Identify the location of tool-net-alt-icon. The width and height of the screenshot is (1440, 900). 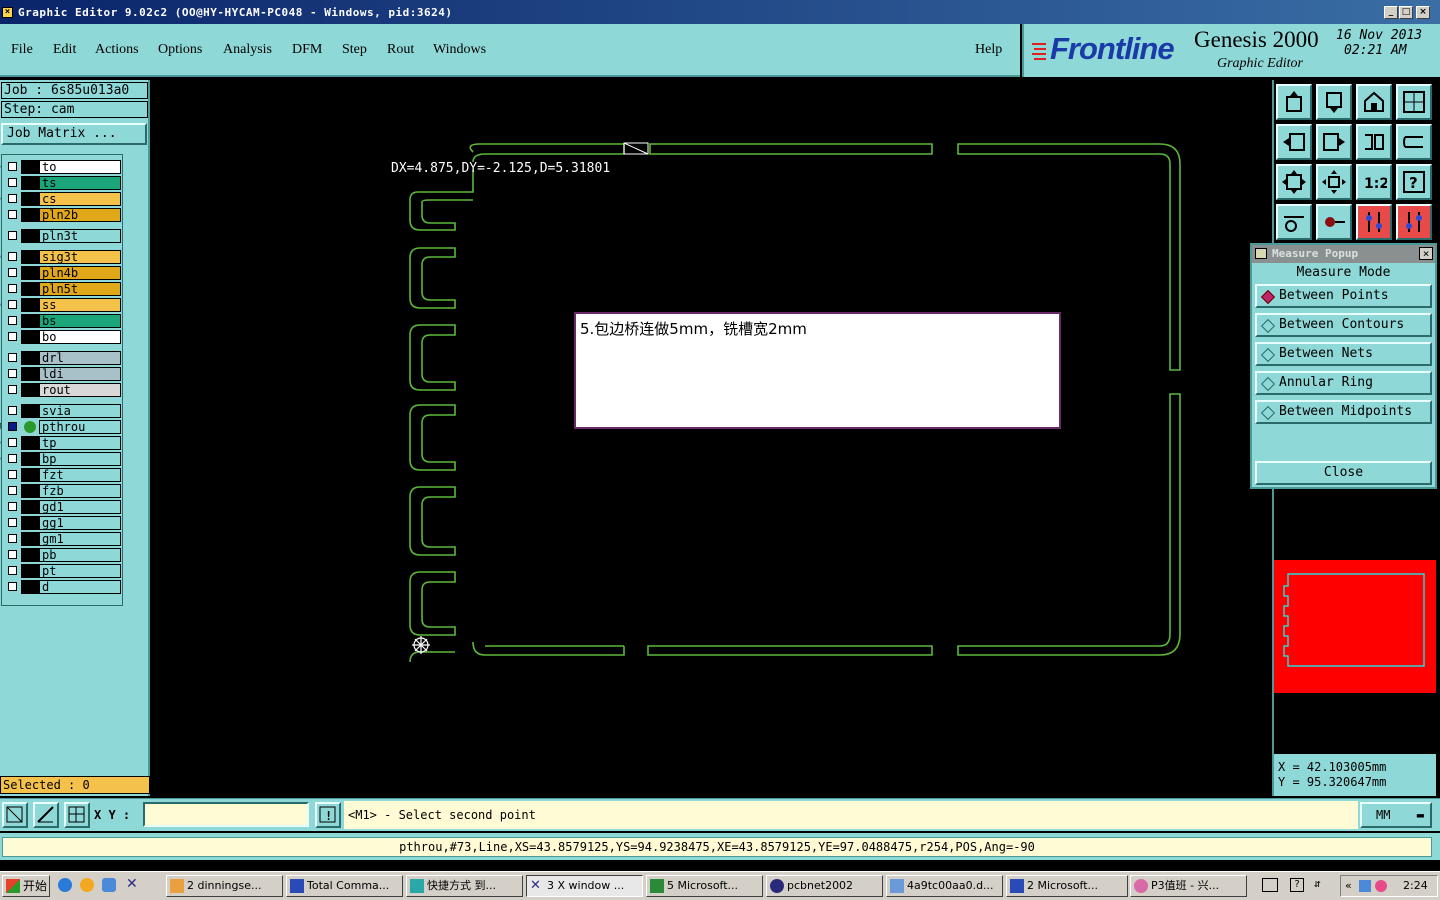
(1414, 222).